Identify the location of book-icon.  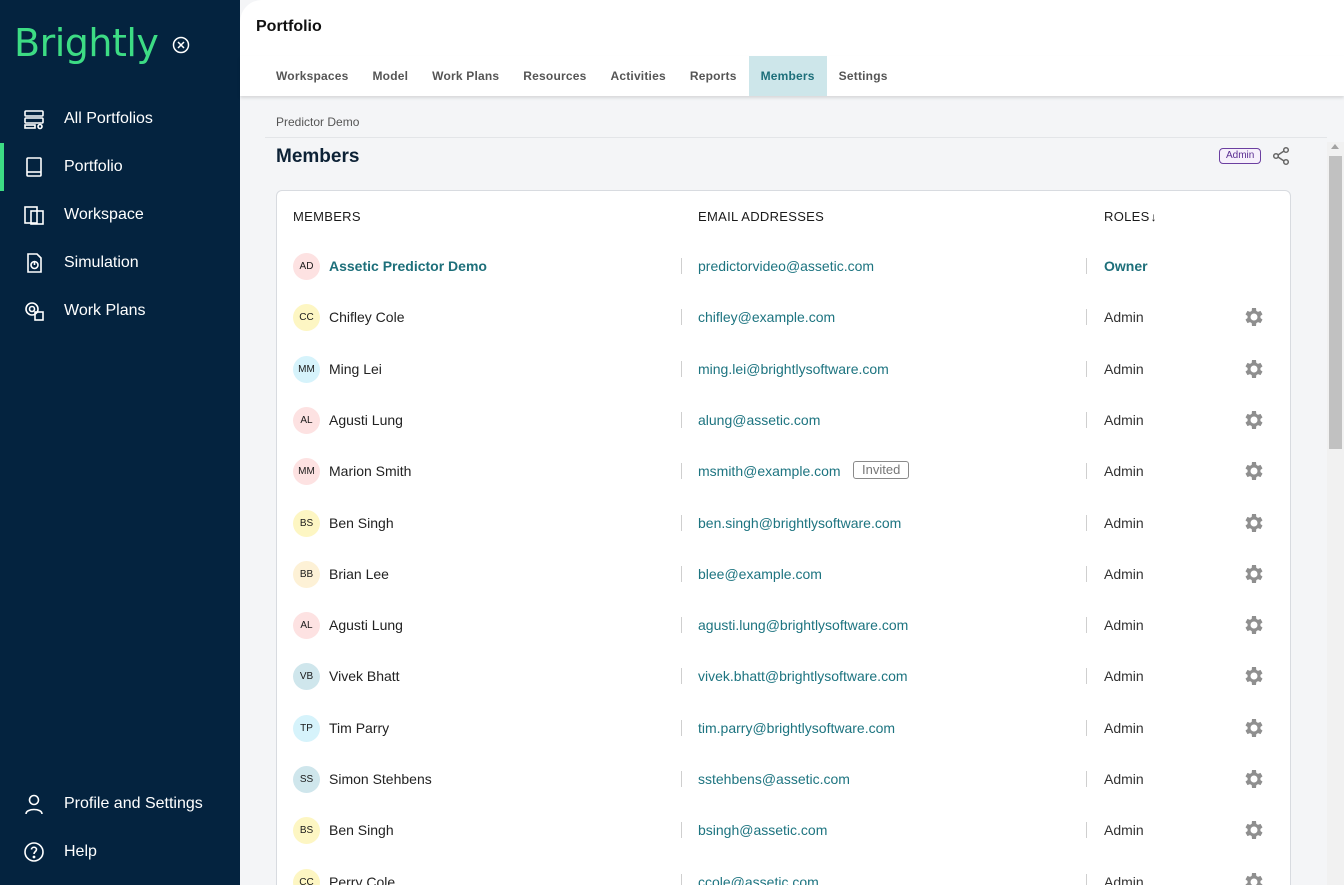
(34, 167).